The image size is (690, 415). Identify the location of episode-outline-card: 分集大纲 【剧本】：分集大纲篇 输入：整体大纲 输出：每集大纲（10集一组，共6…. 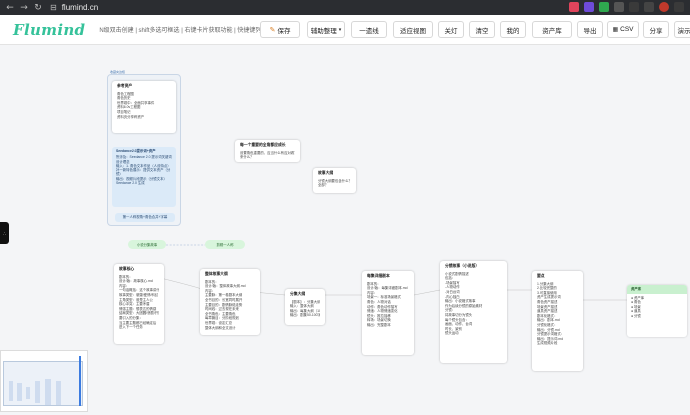
(305, 307).